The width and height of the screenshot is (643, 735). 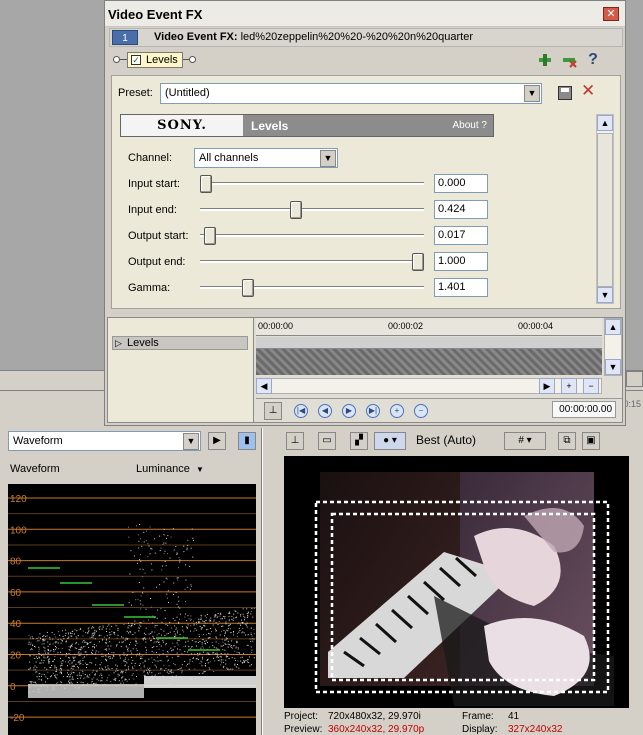 I want to click on panel-splitter, so click(x=267, y=581).